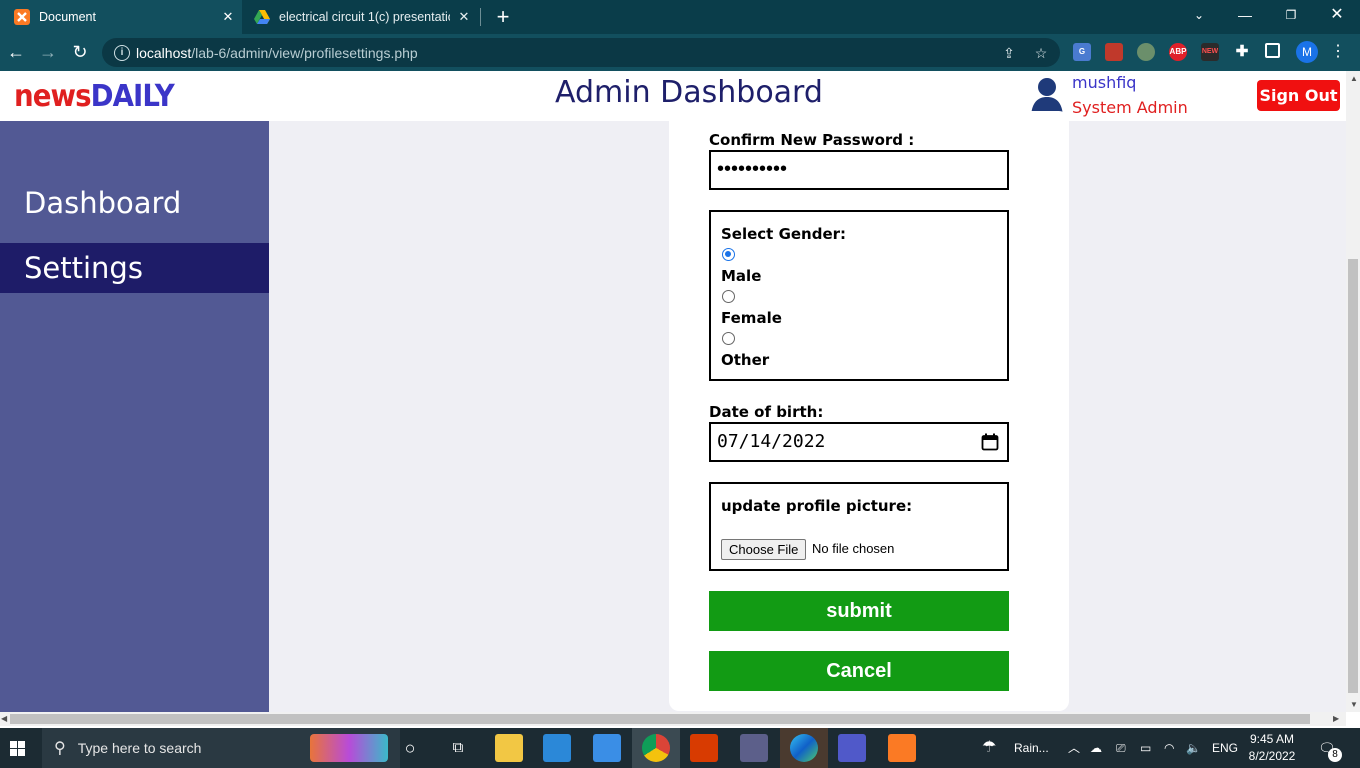  Describe the element at coordinates (1114, 52) in the screenshot. I see `bookmark-icon` at that location.